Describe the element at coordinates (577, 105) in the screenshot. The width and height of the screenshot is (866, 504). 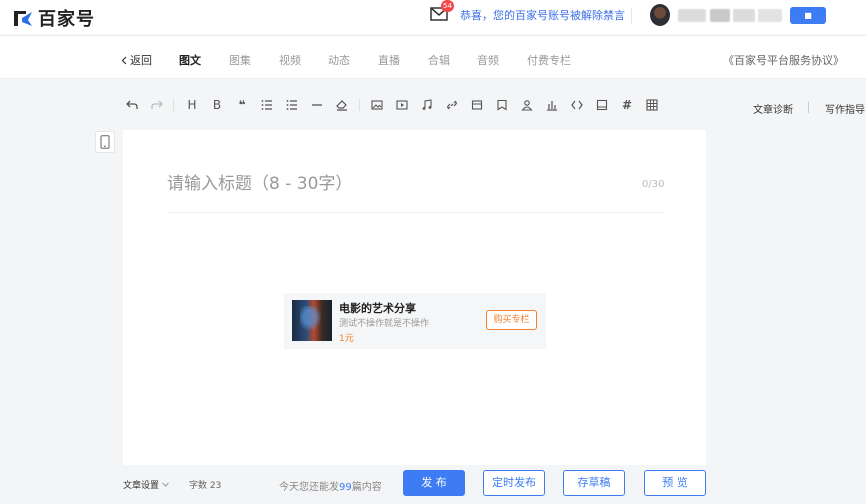
I see `code-icon` at that location.